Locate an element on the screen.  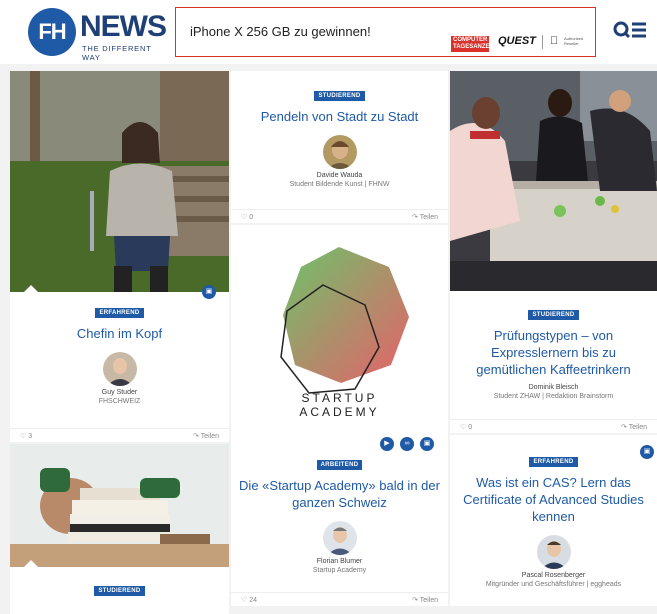
ad-separator is located at coordinates (542, 42).